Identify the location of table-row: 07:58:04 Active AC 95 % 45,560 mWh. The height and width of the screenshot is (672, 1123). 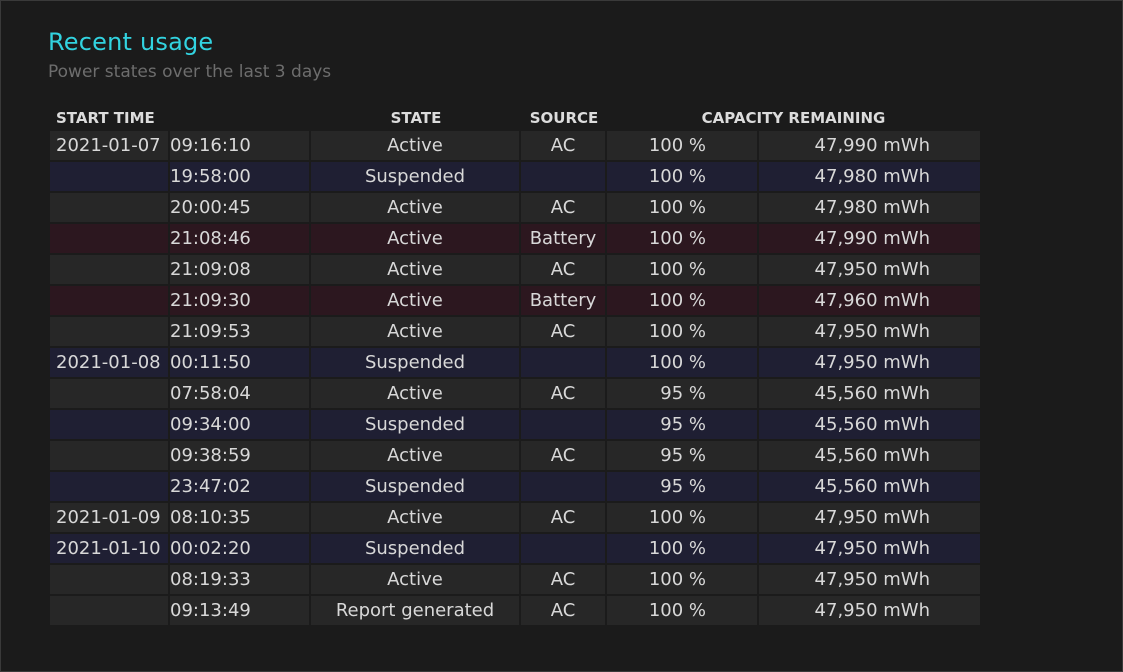
(515, 393).